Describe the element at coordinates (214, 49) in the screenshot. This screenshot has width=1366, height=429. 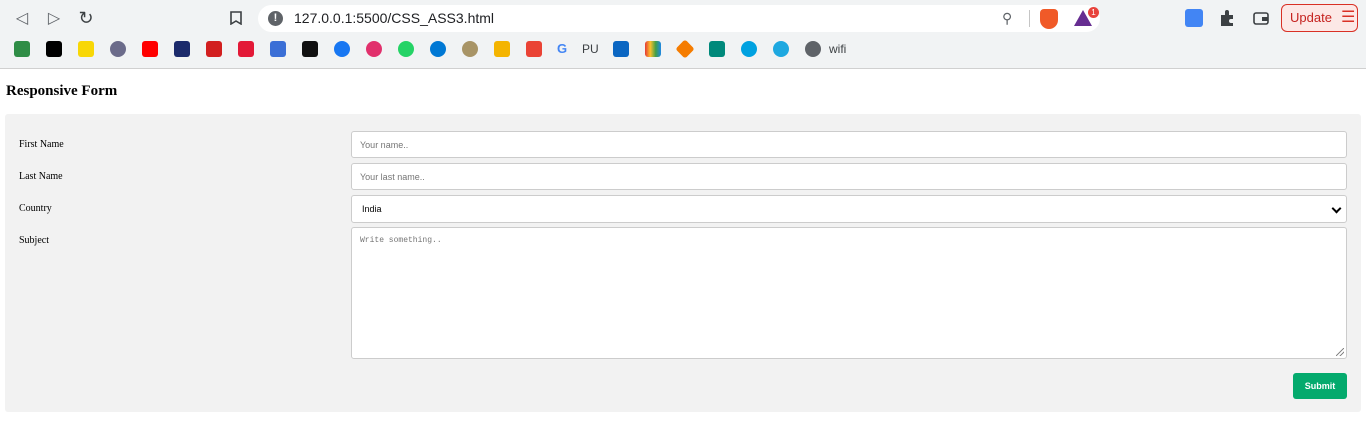
I see `toi-icon` at that location.